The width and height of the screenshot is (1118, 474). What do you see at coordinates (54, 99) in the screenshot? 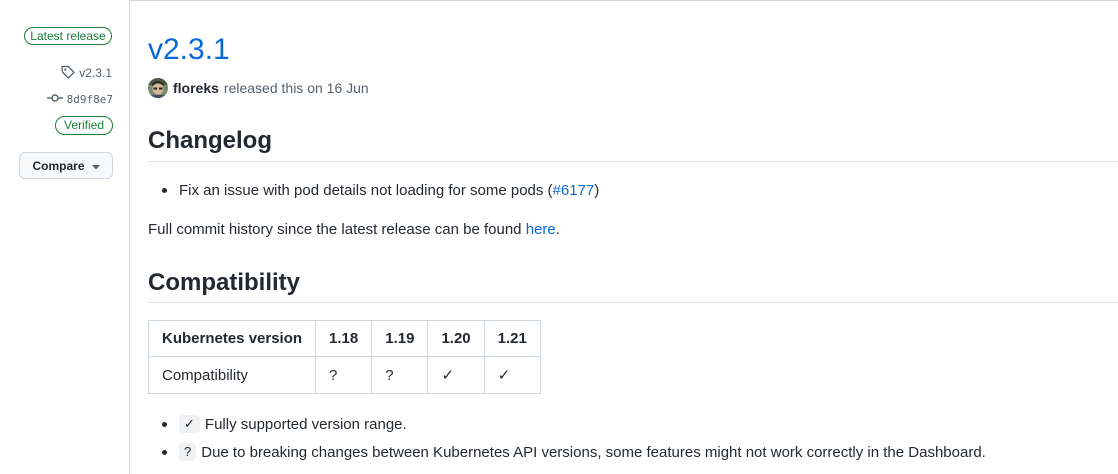
I see `git-commit-icon` at bounding box center [54, 99].